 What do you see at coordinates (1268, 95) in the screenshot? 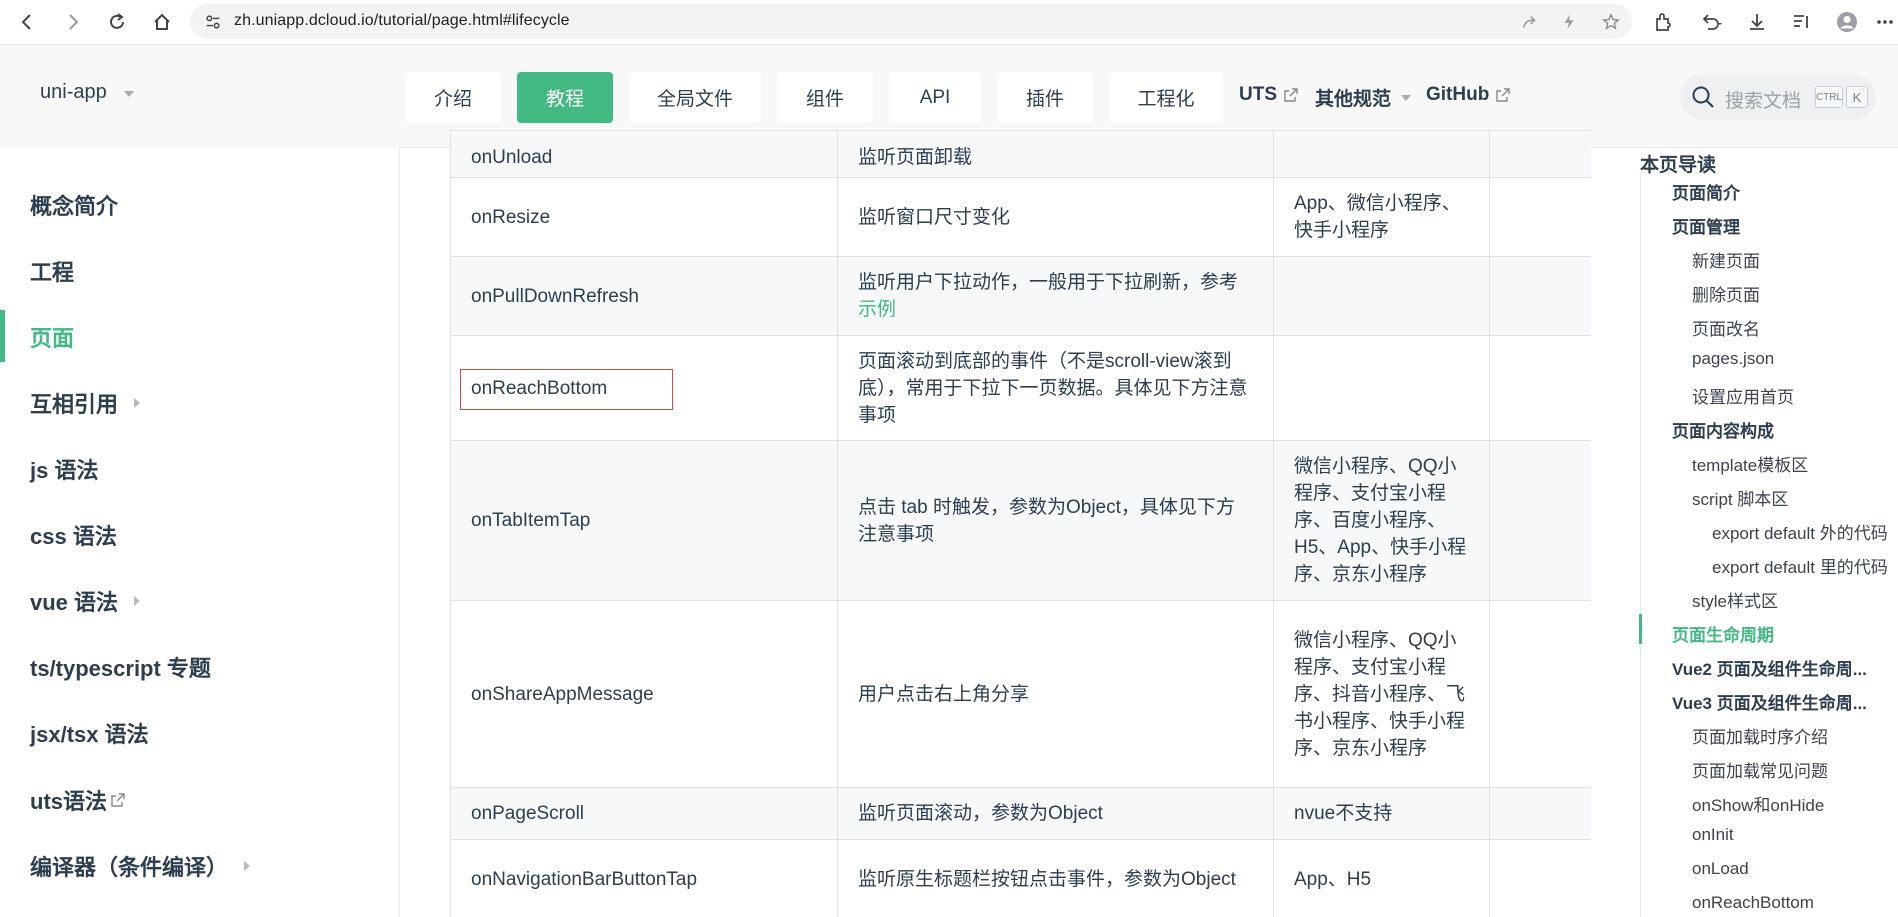
I see `nav-uts-link: UTS` at bounding box center [1268, 95].